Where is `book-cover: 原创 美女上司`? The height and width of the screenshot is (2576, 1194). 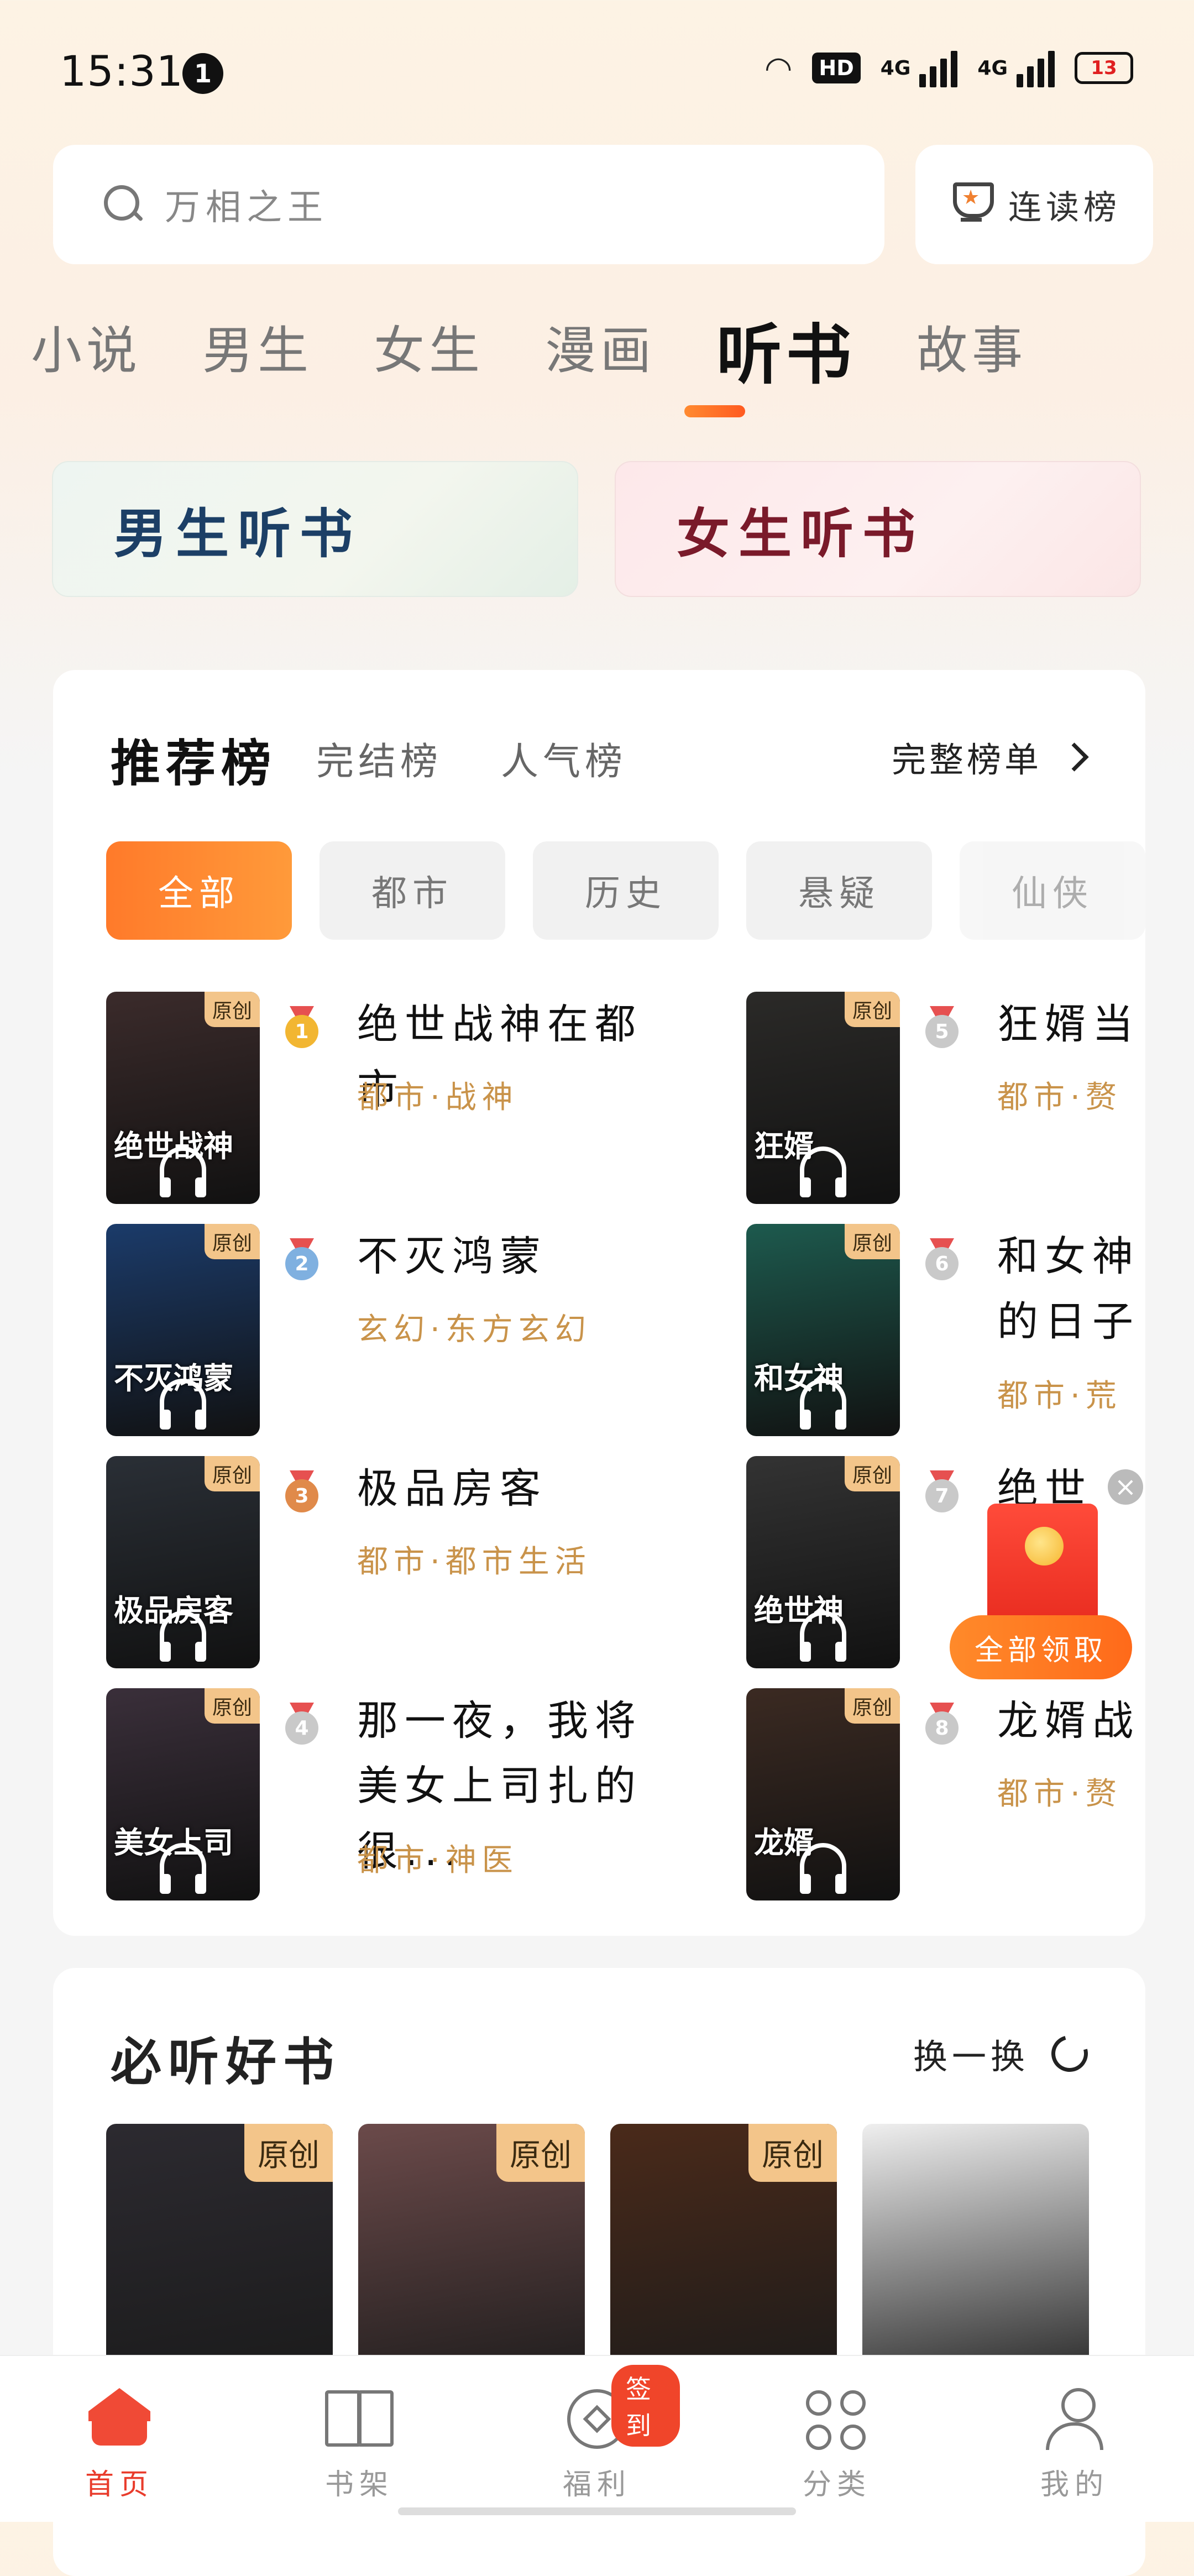
book-cover: 原创 美女上司 is located at coordinates (183, 1794).